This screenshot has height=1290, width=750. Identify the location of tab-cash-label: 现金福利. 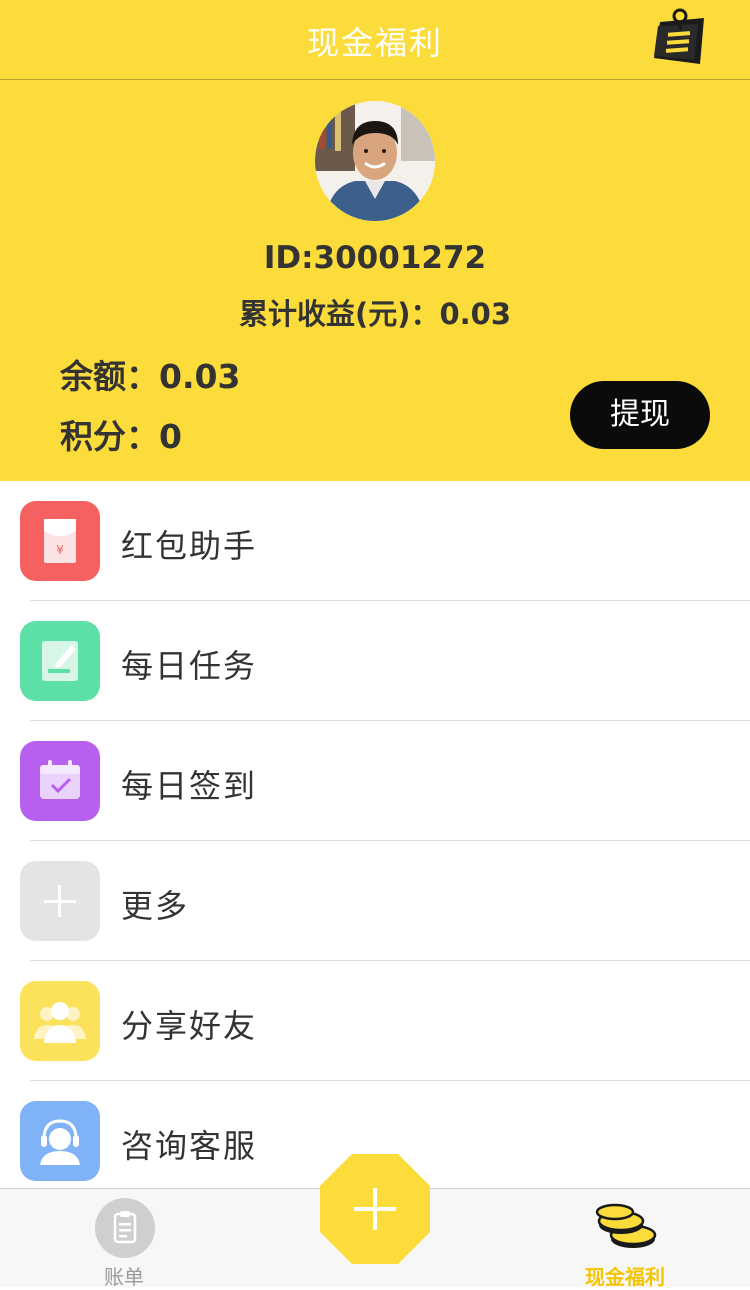
(625, 1277).